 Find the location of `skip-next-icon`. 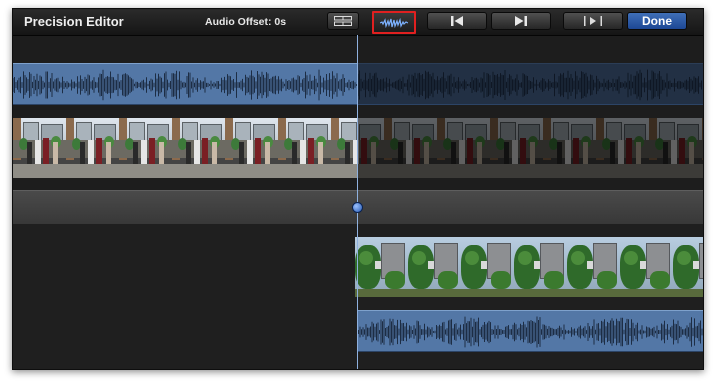

skip-next-icon is located at coordinates (521, 21).